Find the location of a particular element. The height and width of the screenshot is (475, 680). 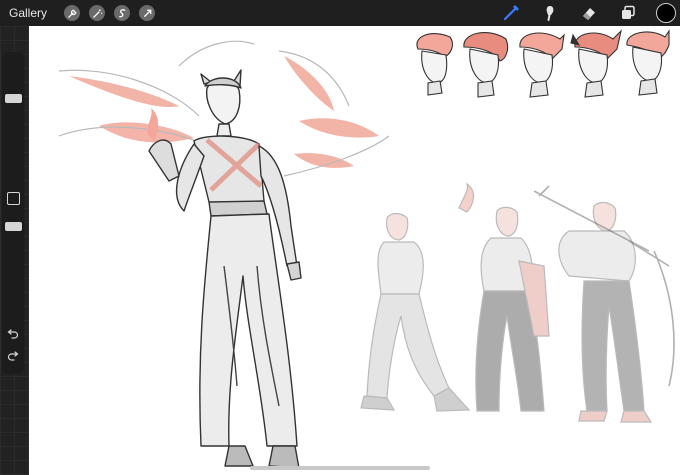

brush-size-thumb is located at coordinates (13, 98).